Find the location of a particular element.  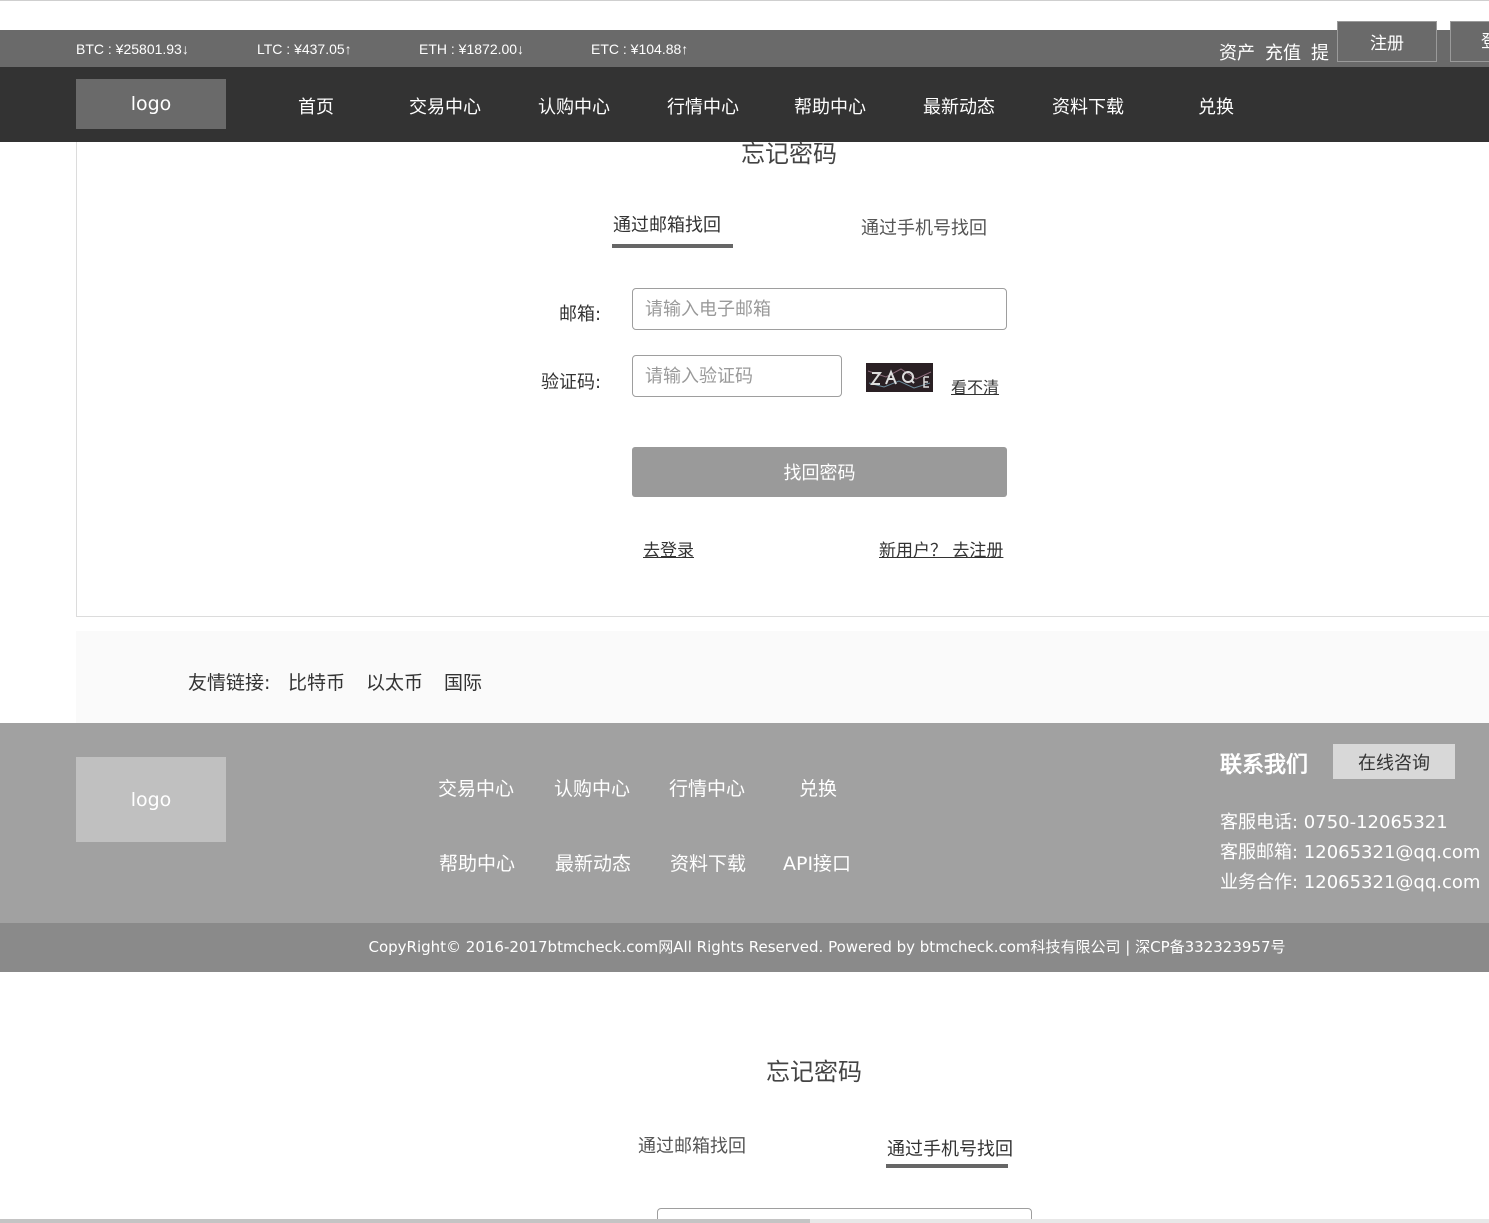

captcha-input is located at coordinates (737, 376).